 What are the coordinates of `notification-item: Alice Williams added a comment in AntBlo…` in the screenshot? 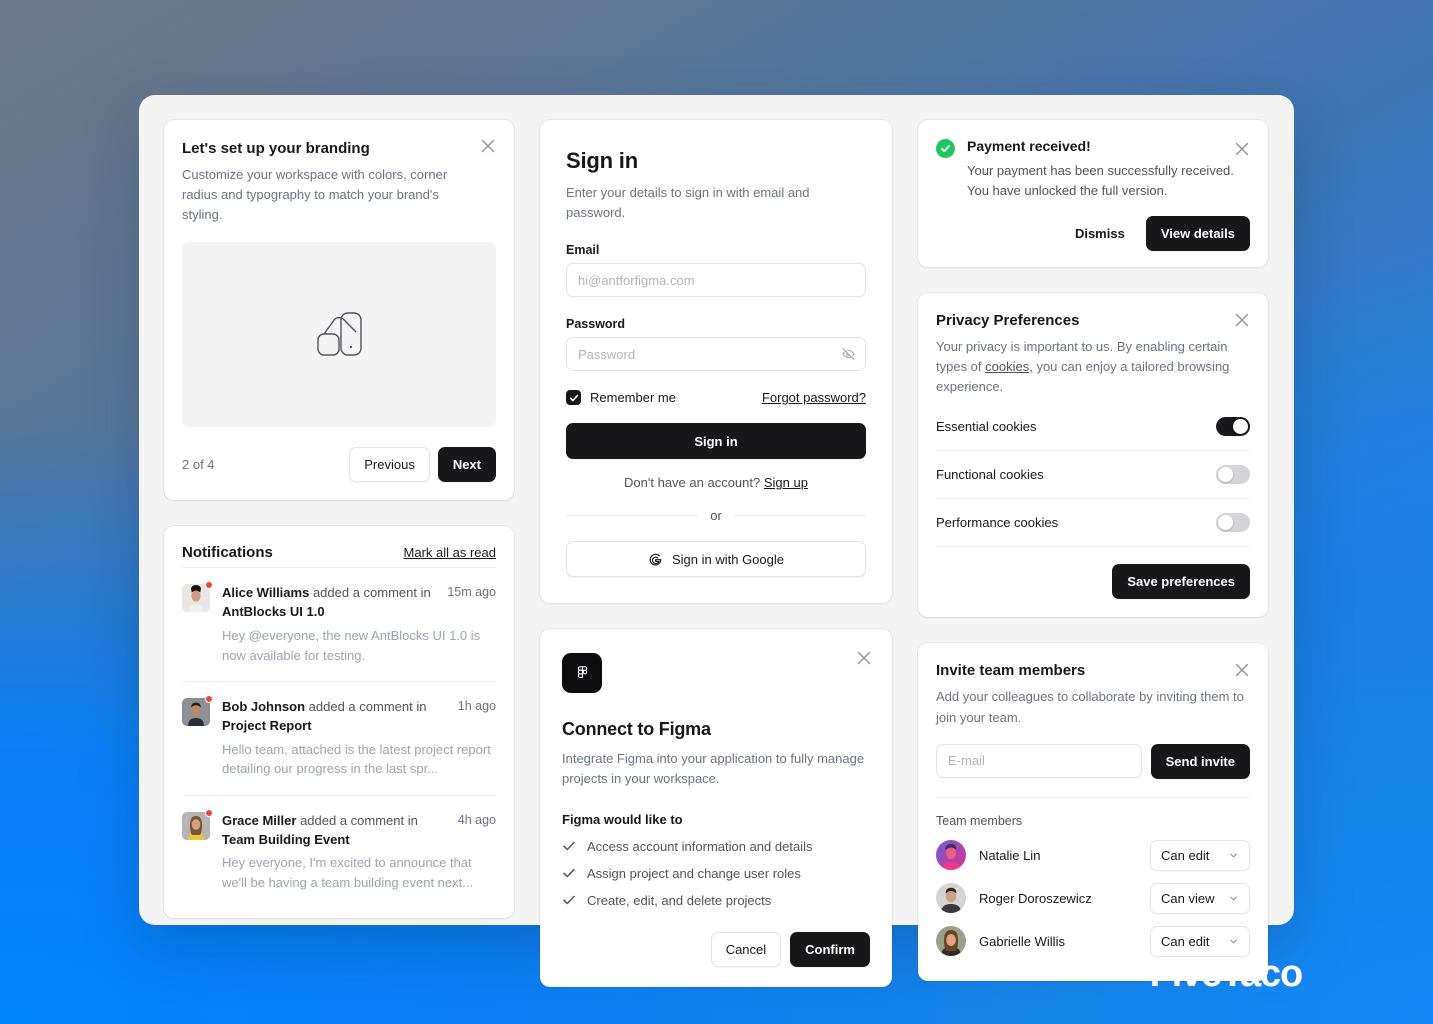 It's located at (339, 624).